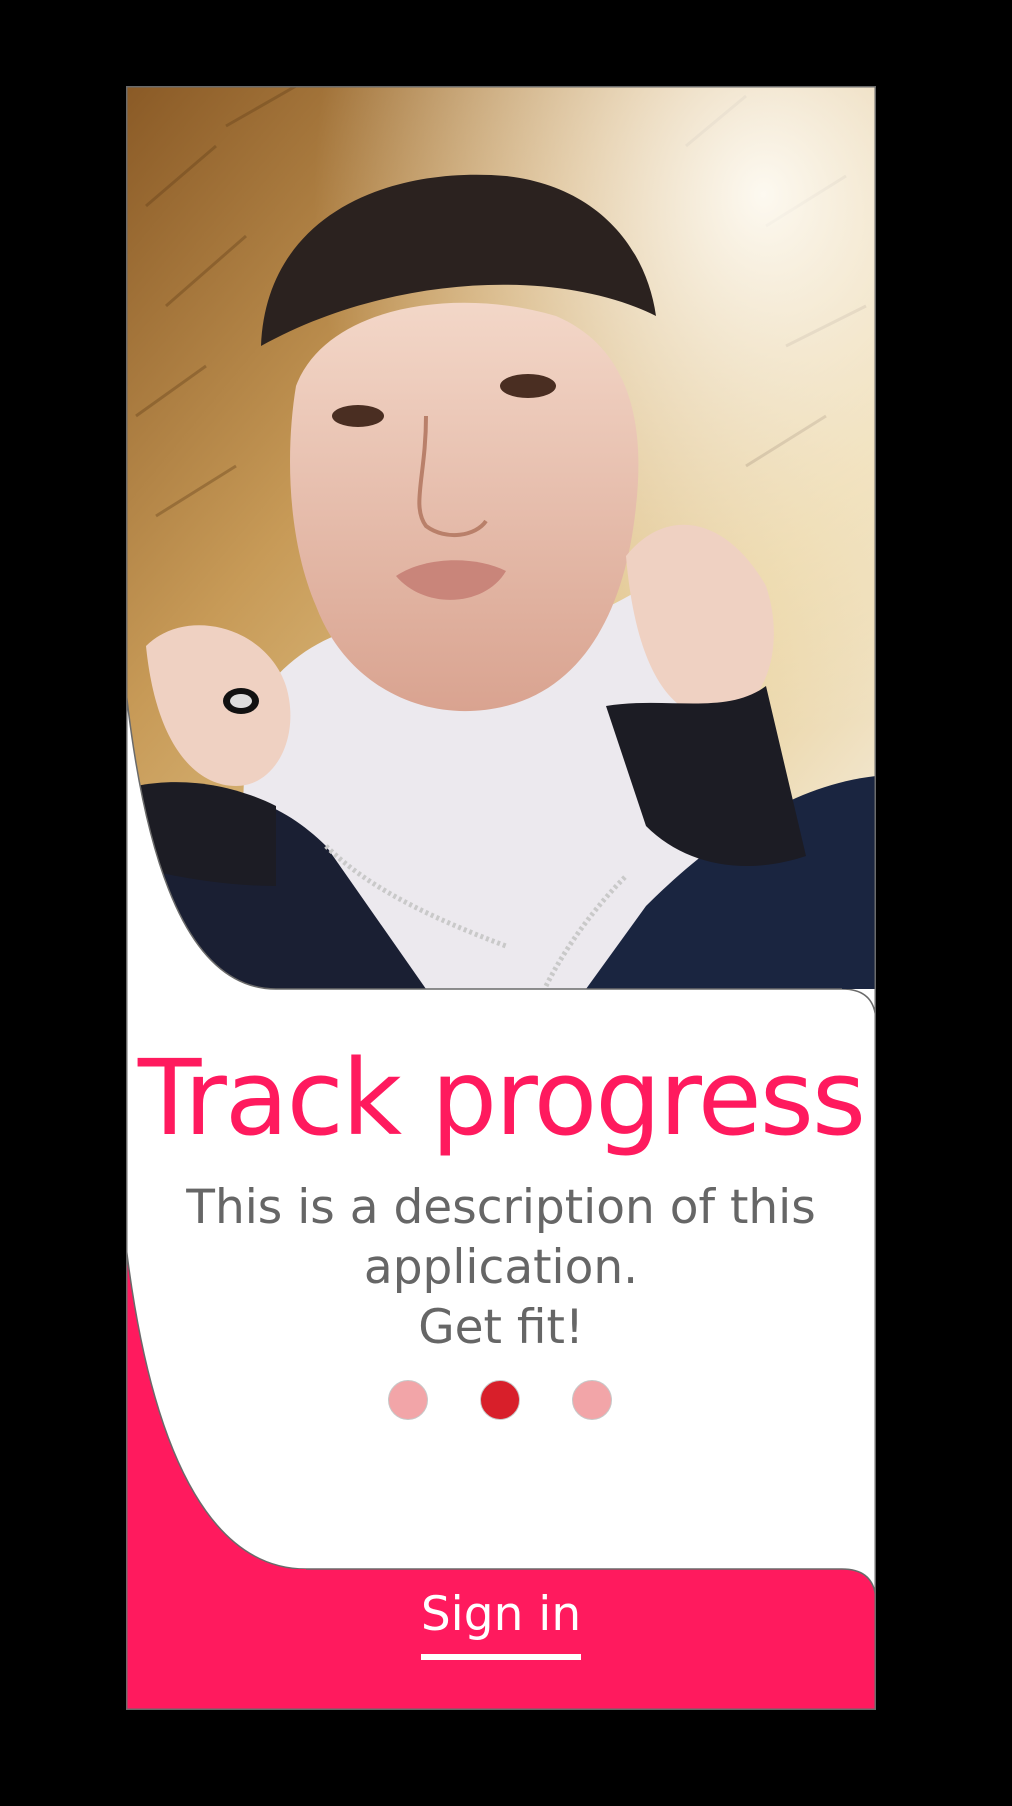 The height and width of the screenshot is (1806, 1012). I want to click on page-title: Track progress, so click(501, 1098).